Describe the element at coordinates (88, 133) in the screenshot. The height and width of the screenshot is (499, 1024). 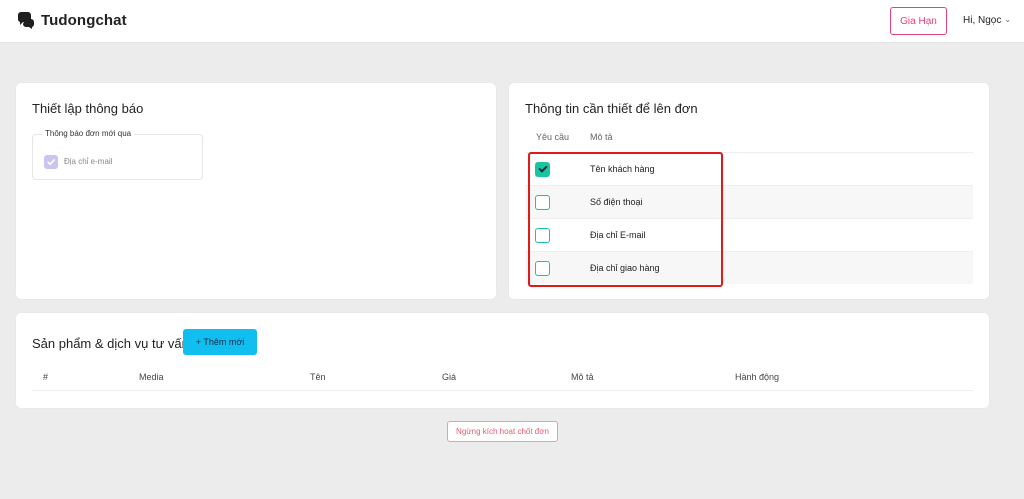
I see `notification-channel-legend: Thông báo đơn mới qua` at that location.